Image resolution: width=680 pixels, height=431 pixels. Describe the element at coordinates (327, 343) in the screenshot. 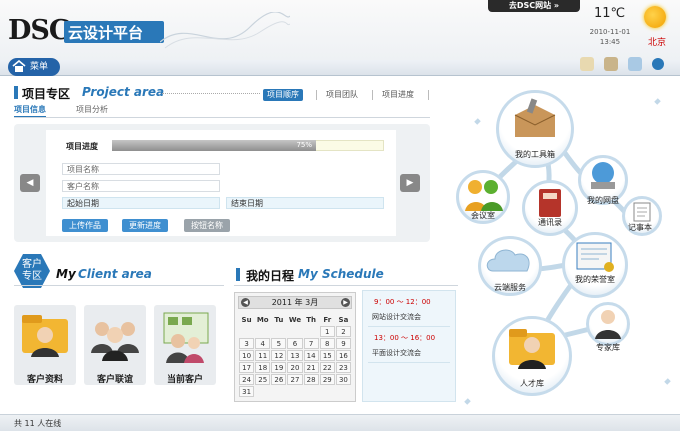

I see `calendar-day: 8` at that location.